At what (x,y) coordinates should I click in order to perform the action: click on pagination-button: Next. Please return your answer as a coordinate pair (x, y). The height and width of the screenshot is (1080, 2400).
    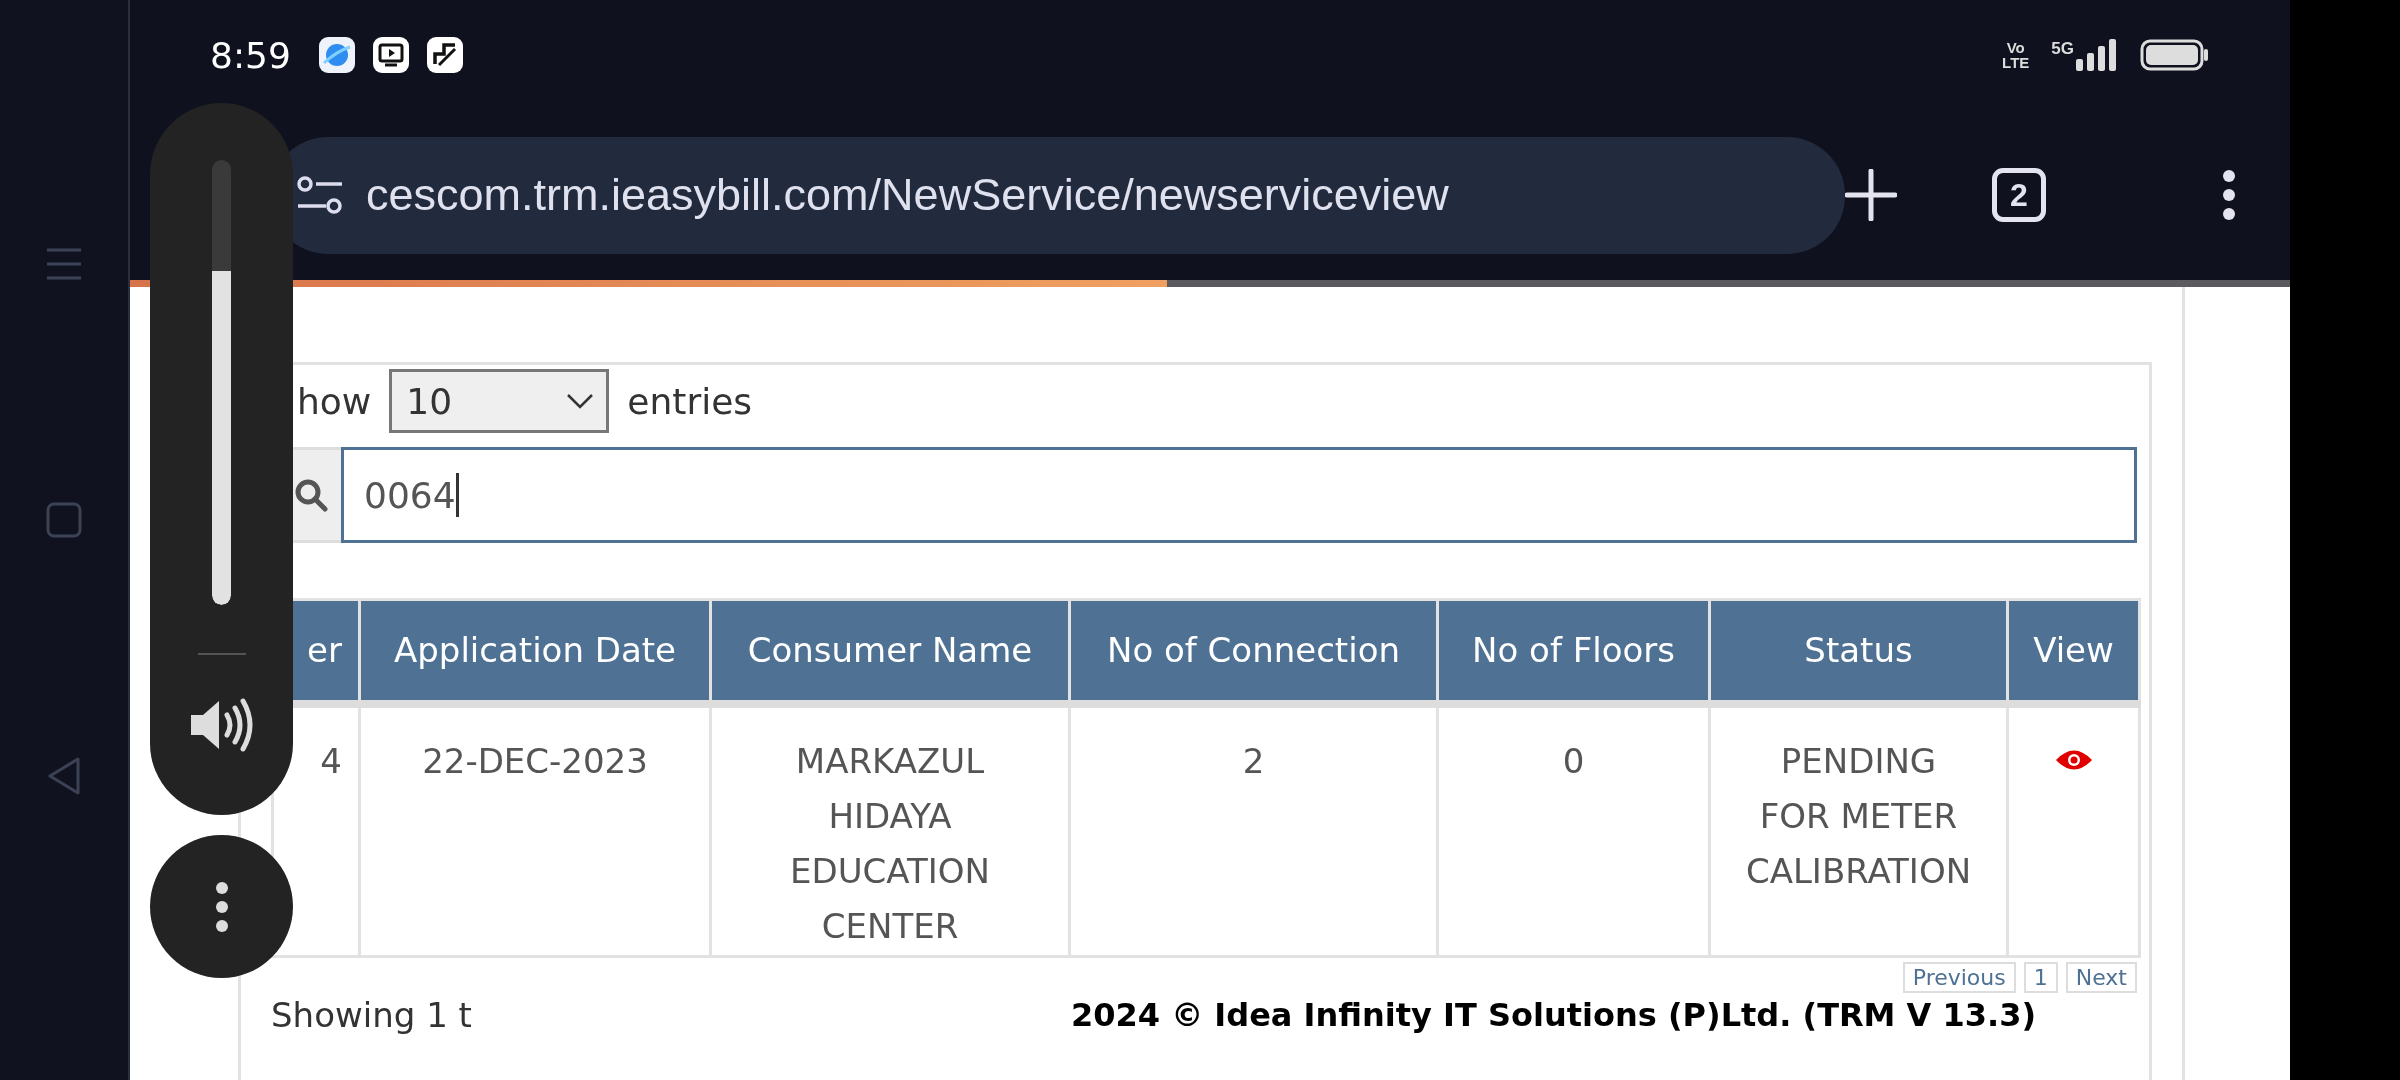
    Looking at the image, I should click on (2101, 977).